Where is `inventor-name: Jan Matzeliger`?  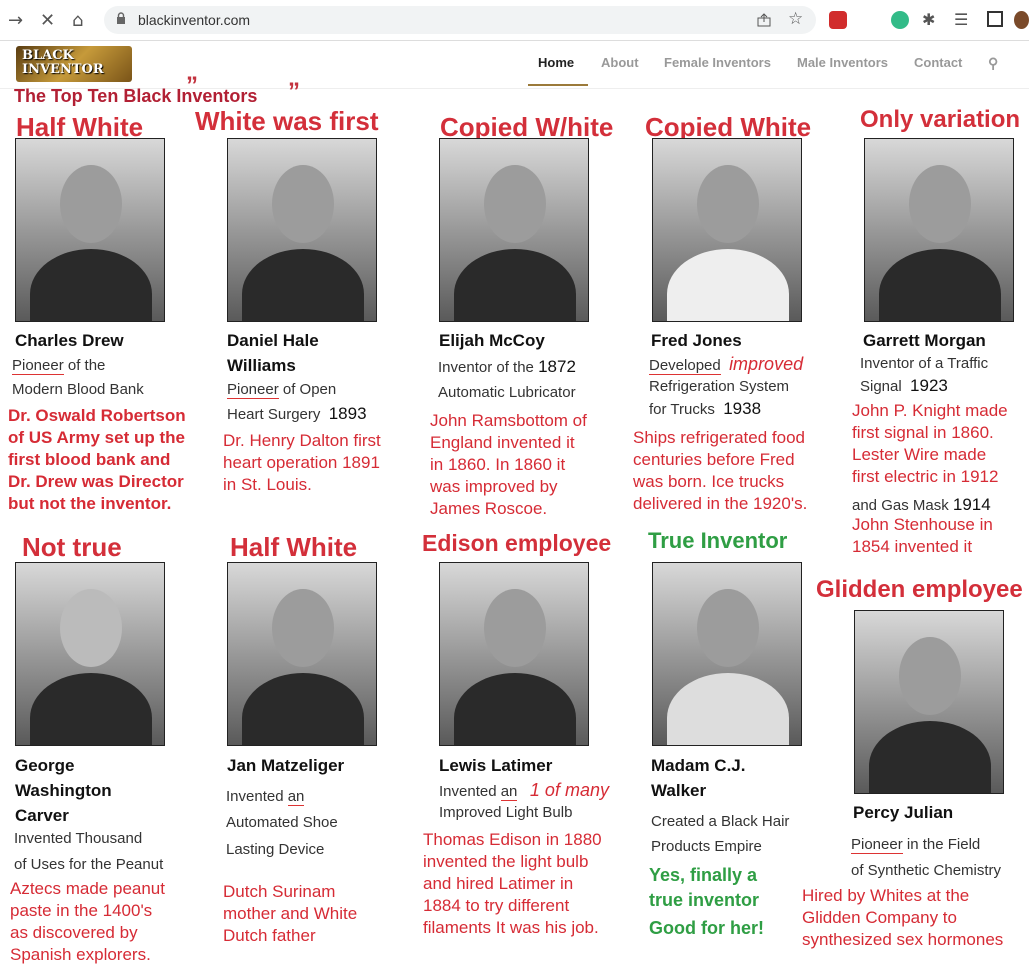
inventor-name: Jan Matzeliger is located at coordinates (286, 765).